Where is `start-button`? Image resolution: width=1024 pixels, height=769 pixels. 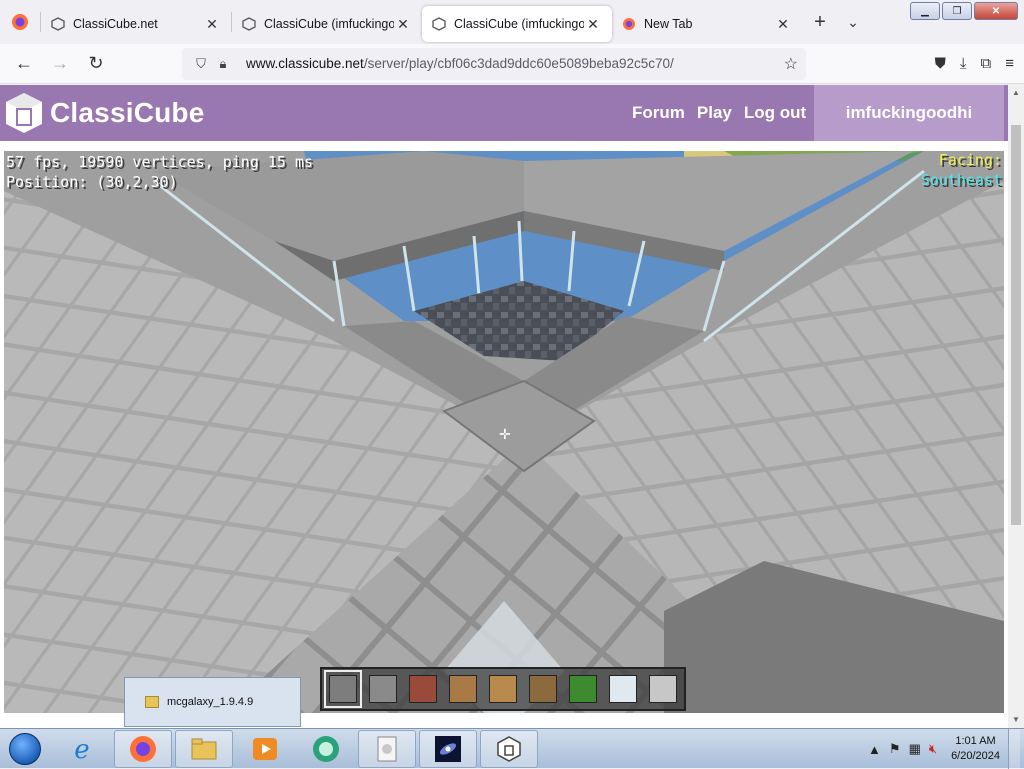
start-button is located at coordinates (25, 749).